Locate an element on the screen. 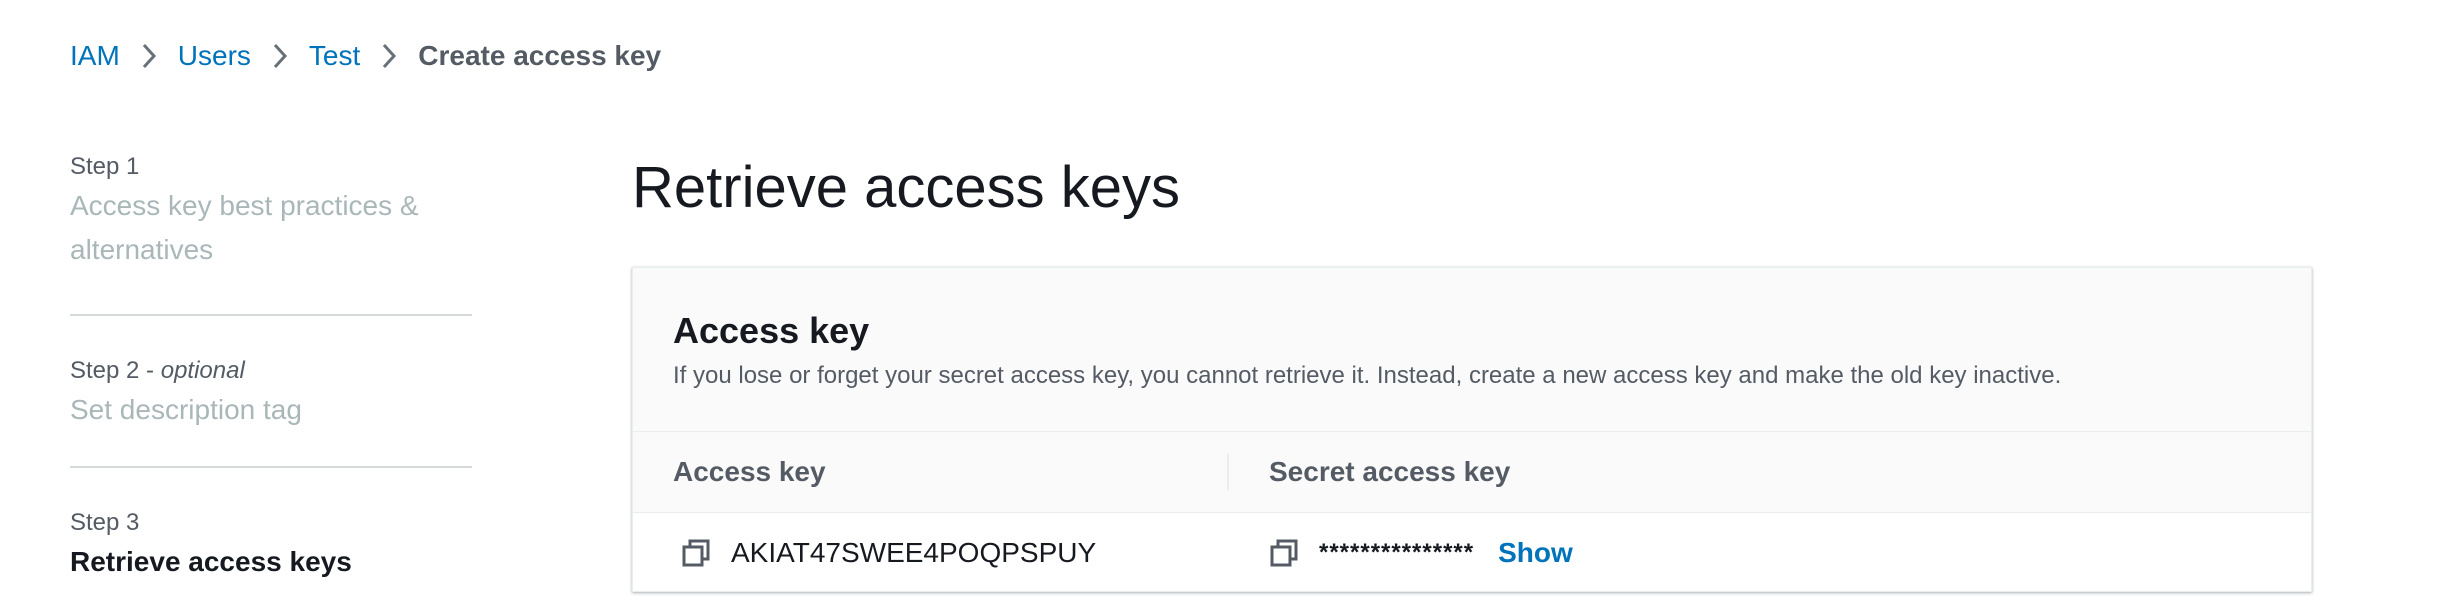 Image resolution: width=2462 pixels, height=604 pixels. step-1-number: Step 1 is located at coordinates (105, 166).